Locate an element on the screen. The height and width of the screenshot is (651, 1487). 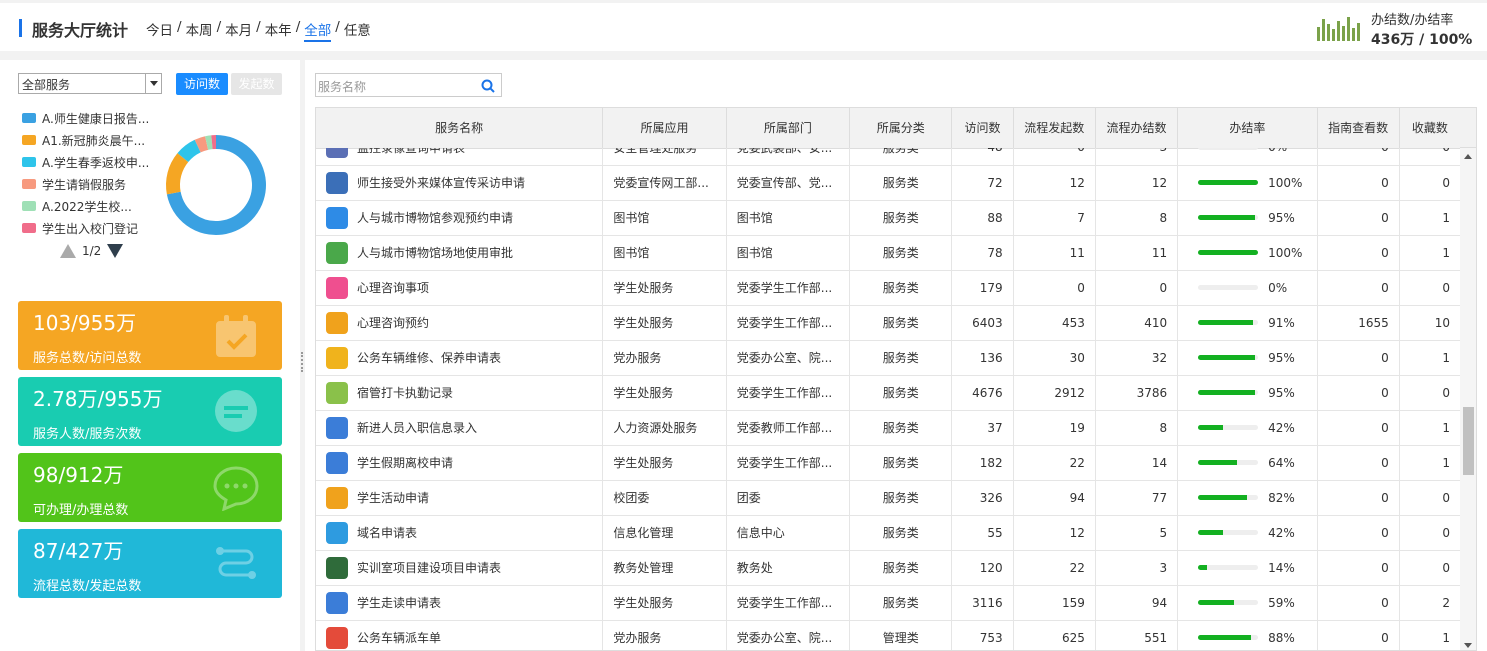
cell-started: 625 is located at coordinates (1054, 635).